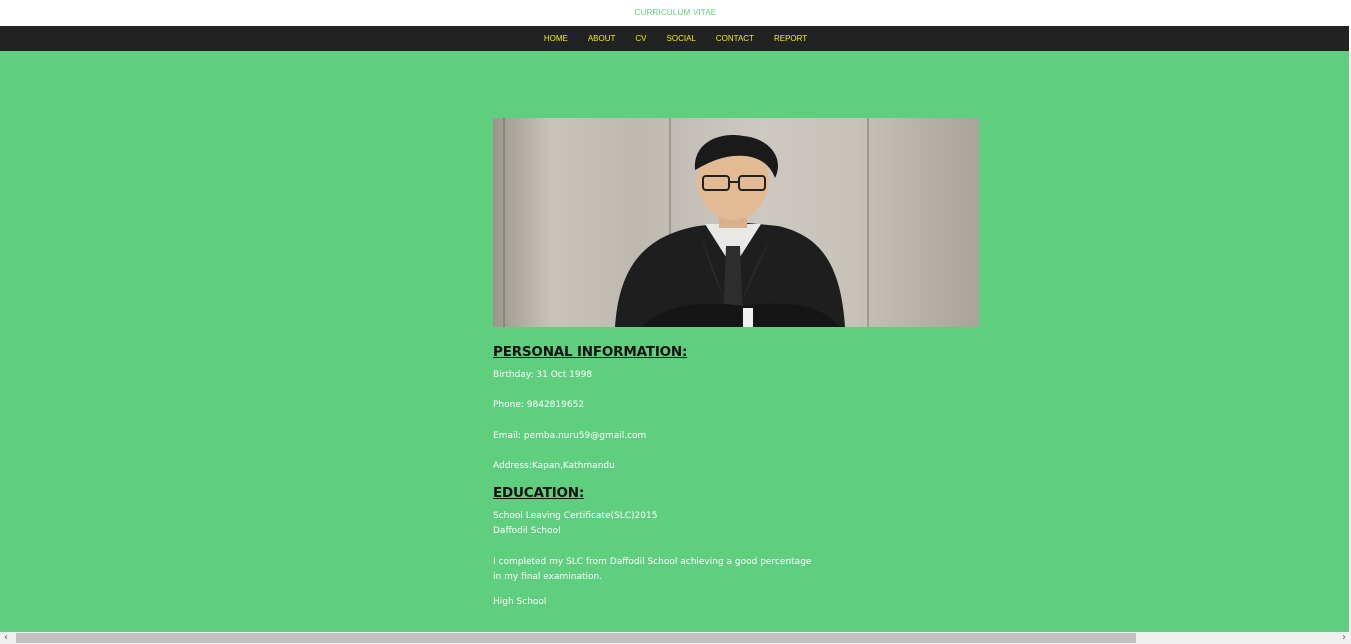  What do you see at coordinates (576, 638) in the screenshot?
I see `scrollbar-thumb` at bounding box center [576, 638].